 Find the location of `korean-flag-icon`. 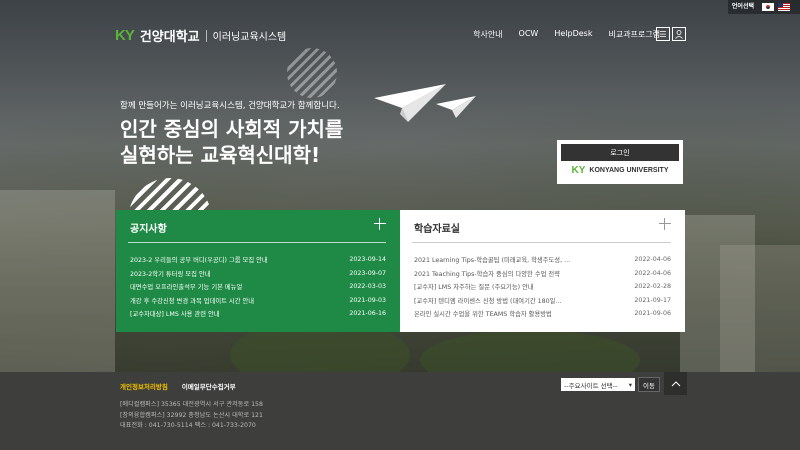

korean-flag-icon is located at coordinates (768, 7).